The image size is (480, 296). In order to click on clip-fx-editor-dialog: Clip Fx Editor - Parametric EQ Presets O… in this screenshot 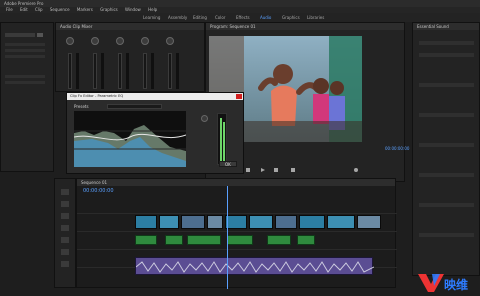, I will do `click(155, 133)`.